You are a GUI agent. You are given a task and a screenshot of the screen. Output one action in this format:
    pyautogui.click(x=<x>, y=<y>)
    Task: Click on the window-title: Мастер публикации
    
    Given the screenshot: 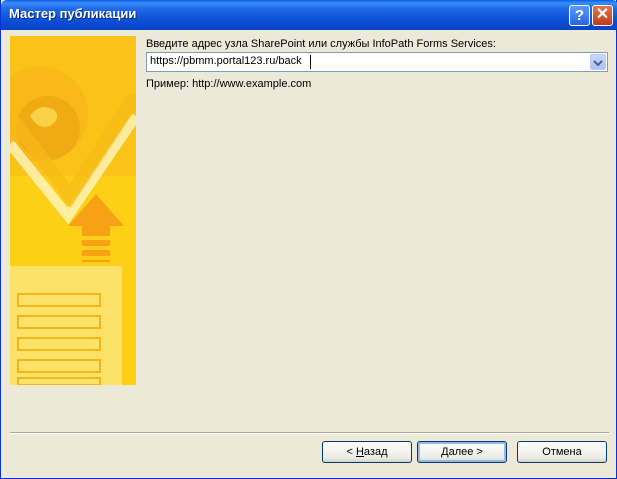 What is the action you would take?
    pyautogui.click(x=73, y=13)
    